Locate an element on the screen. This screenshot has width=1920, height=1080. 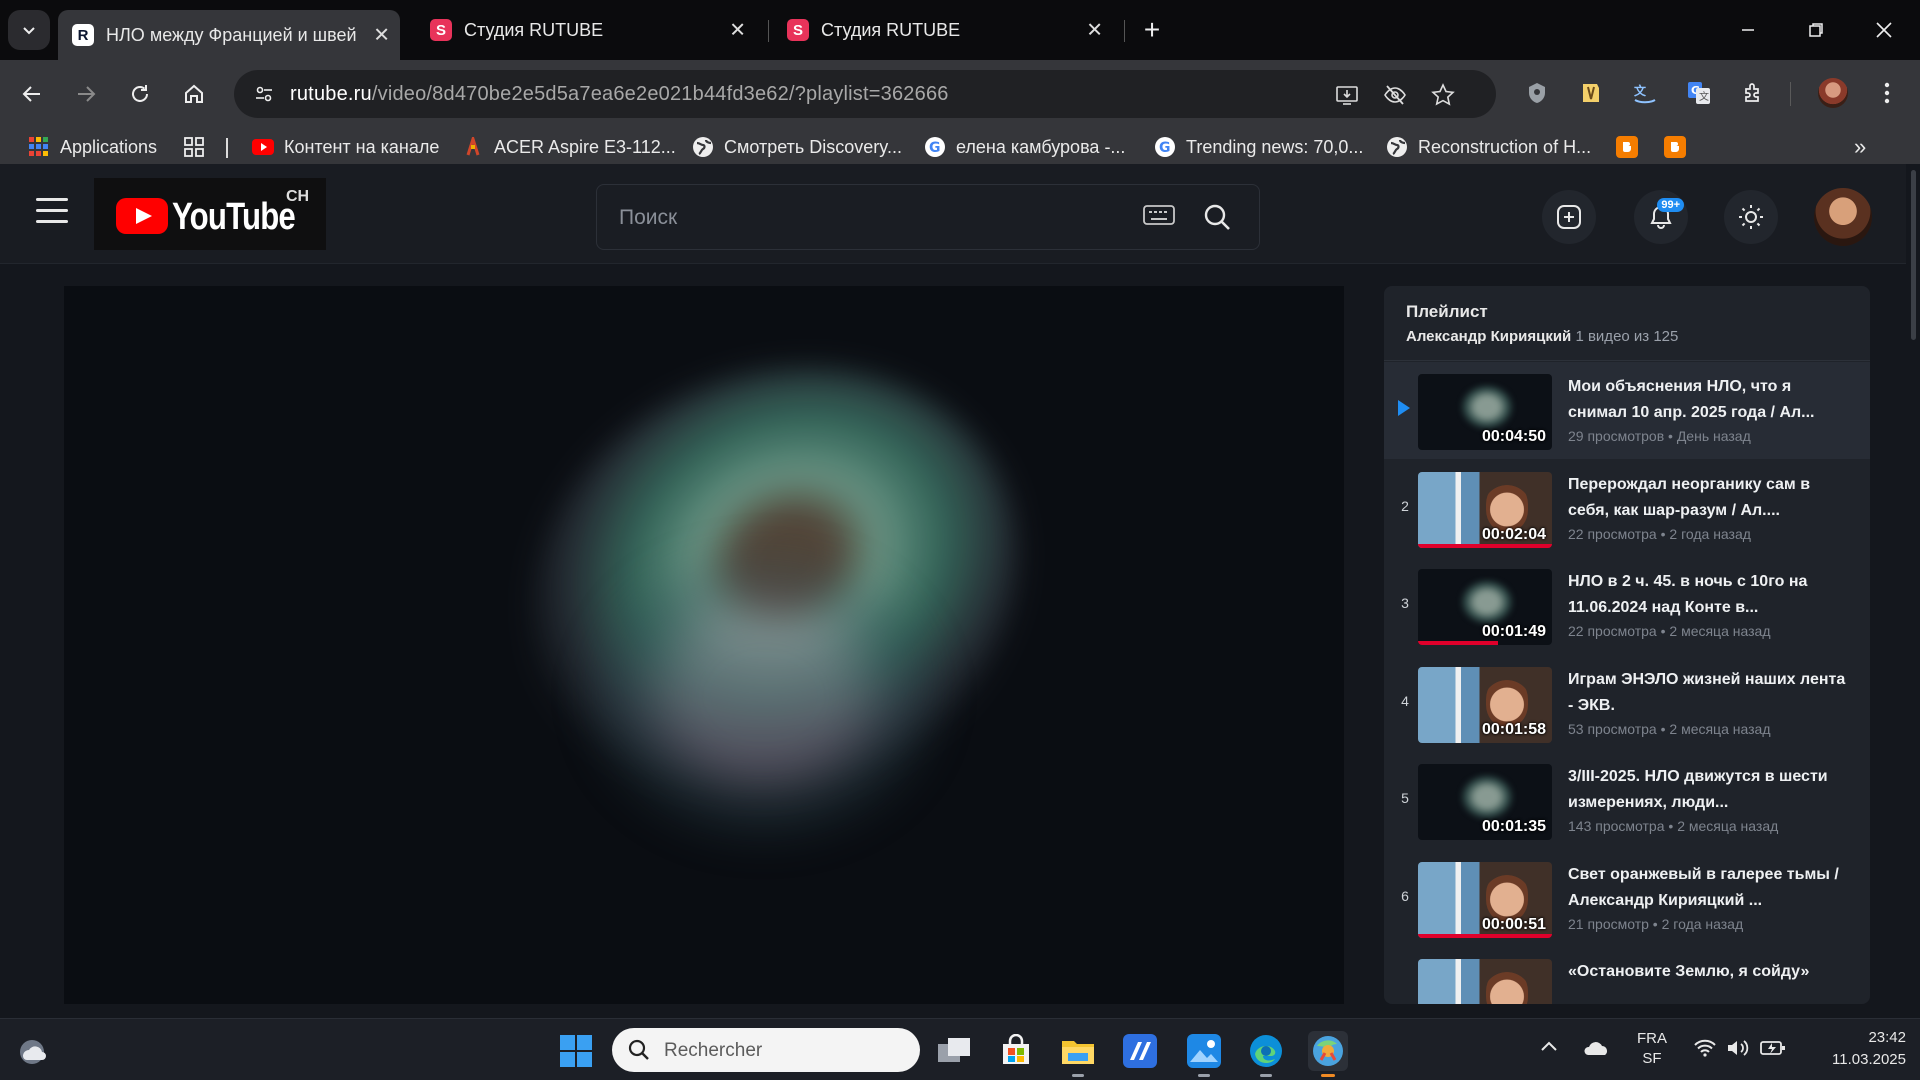
battery-charging-icon is located at coordinates (1773, 1050).